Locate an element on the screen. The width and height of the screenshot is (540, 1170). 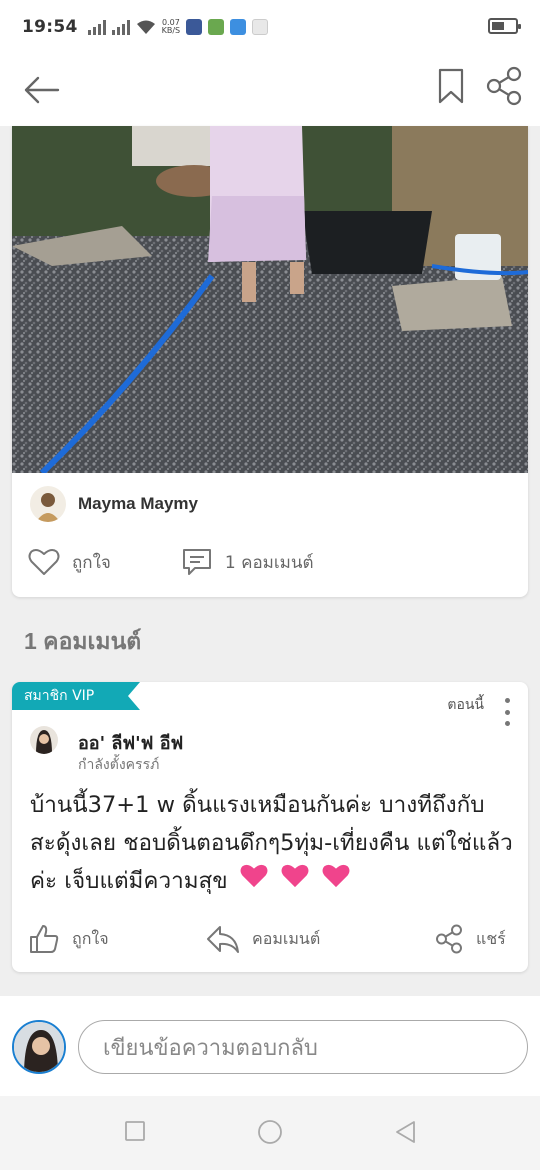
comments-count-heading: 1 คอมเมนต์ is located at coordinates (83, 641).